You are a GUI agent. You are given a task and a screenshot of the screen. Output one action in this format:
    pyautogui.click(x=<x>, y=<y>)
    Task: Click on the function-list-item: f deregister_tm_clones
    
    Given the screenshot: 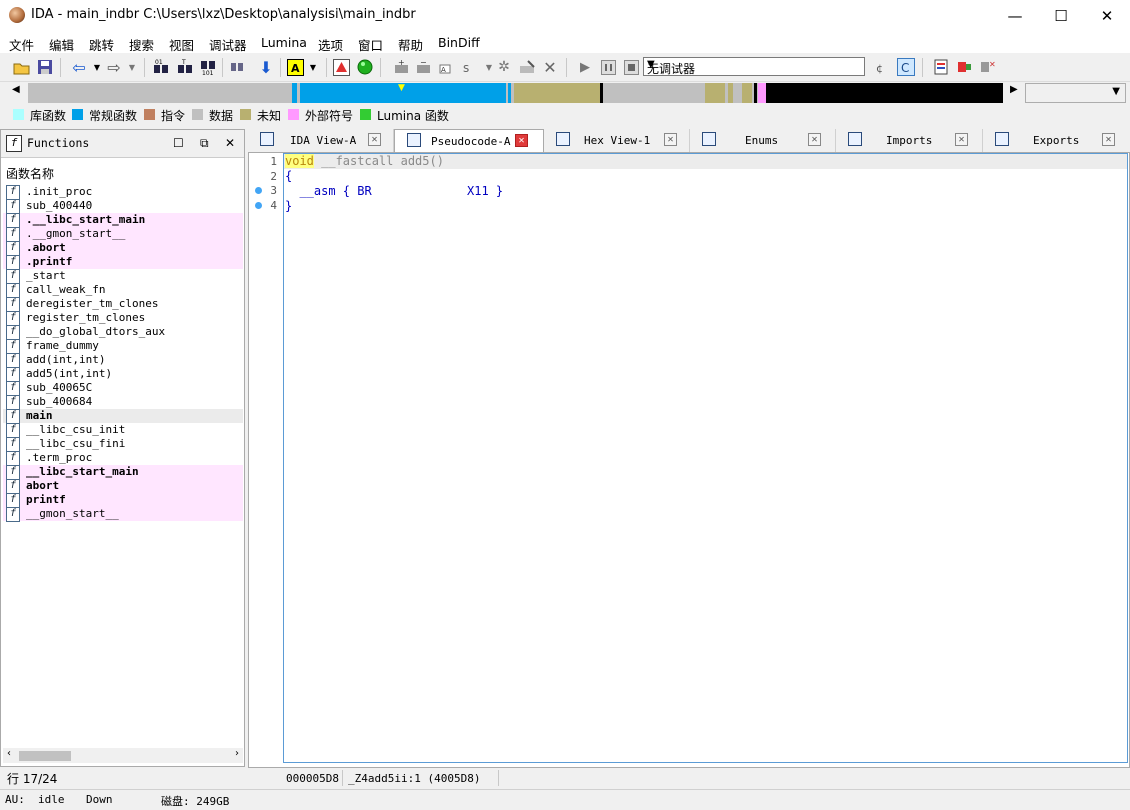 What is the action you would take?
    pyautogui.click(x=123, y=304)
    